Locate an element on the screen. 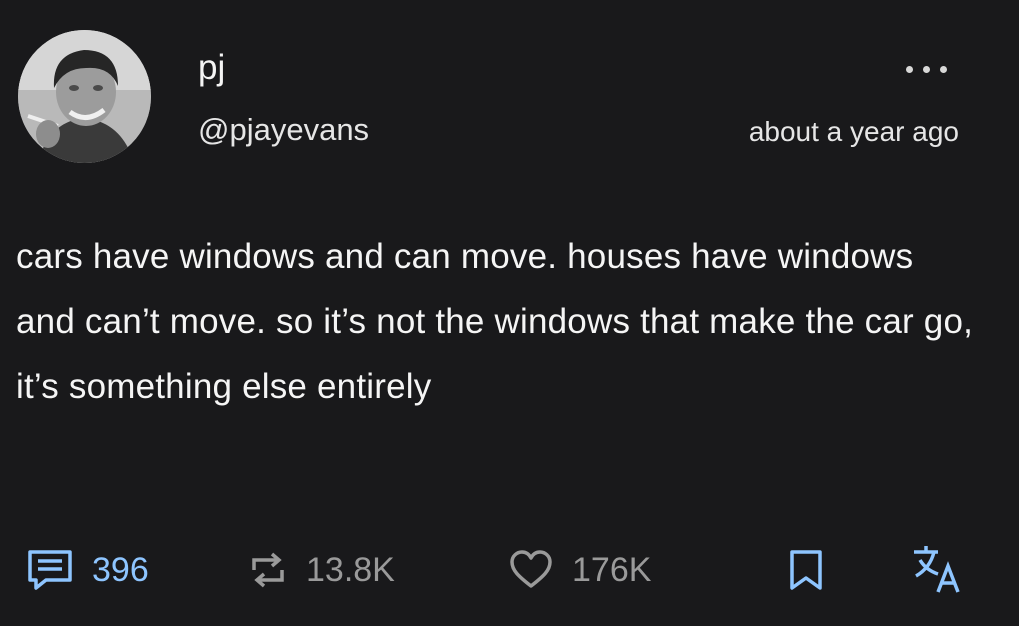 The height and width of the screenshot is (626, 1019). bookmark-button is located at coordinates (806, 570).